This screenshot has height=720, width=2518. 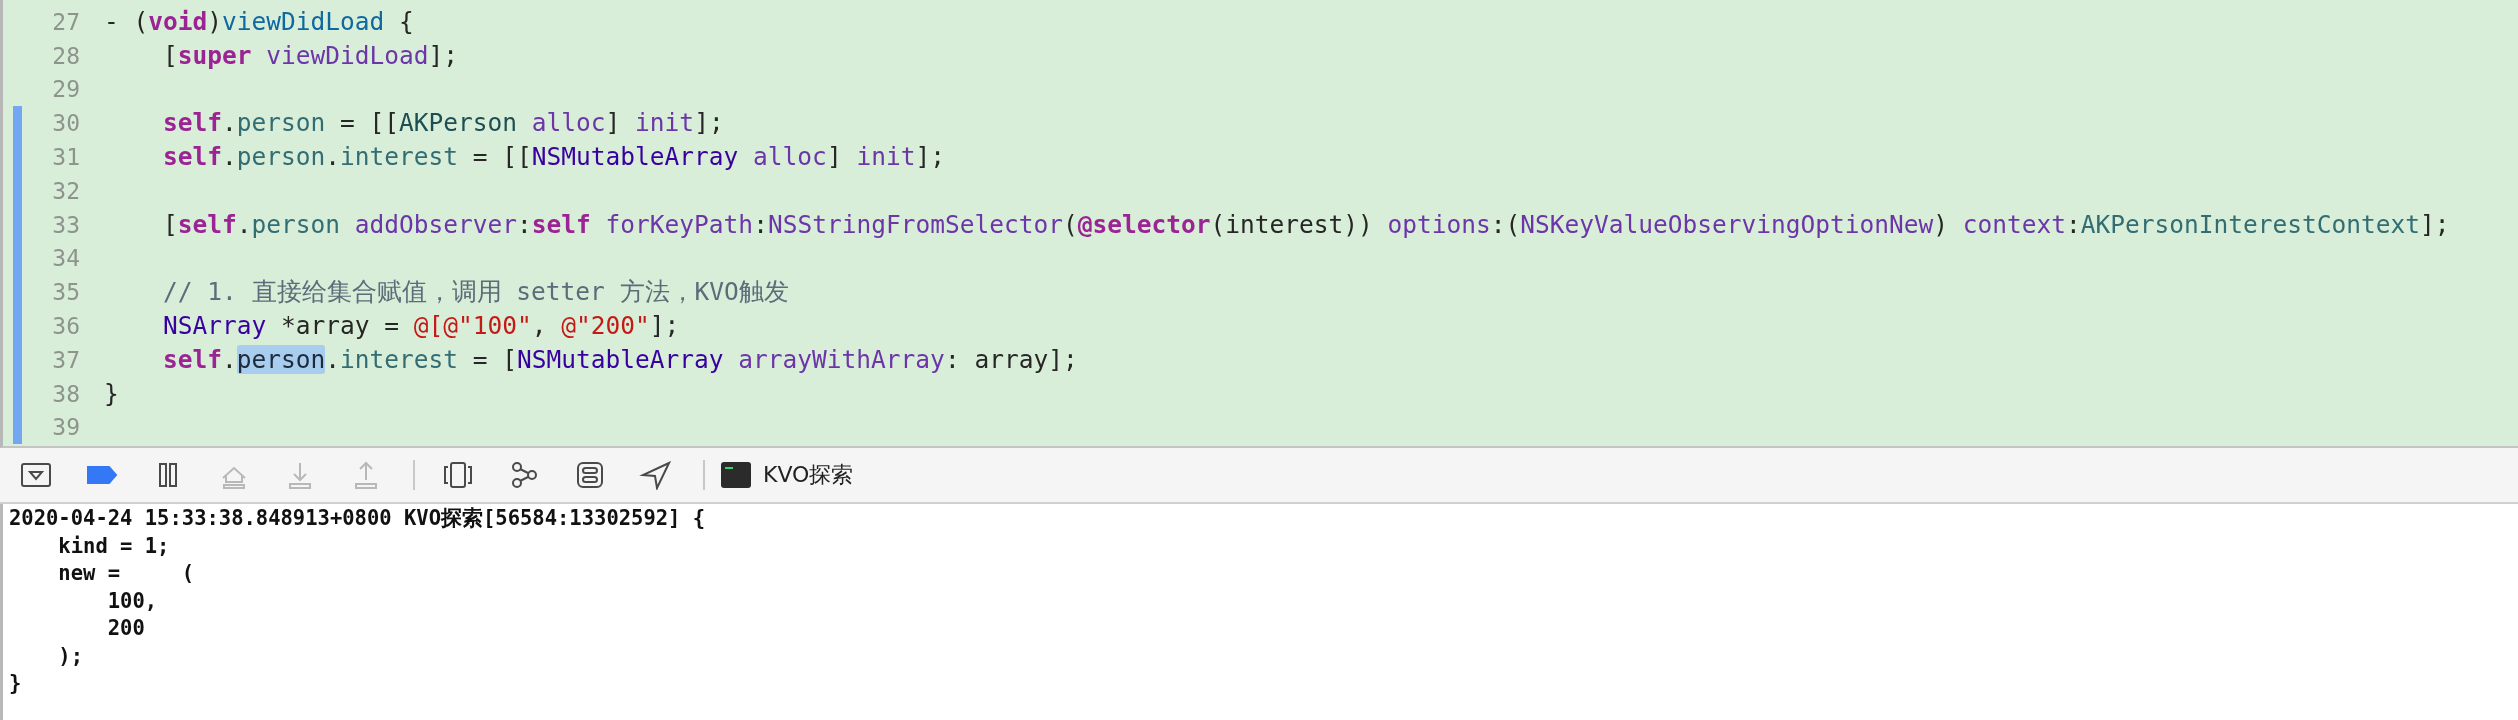 I want to click on line-number: 39, so click(x=65, y=427).